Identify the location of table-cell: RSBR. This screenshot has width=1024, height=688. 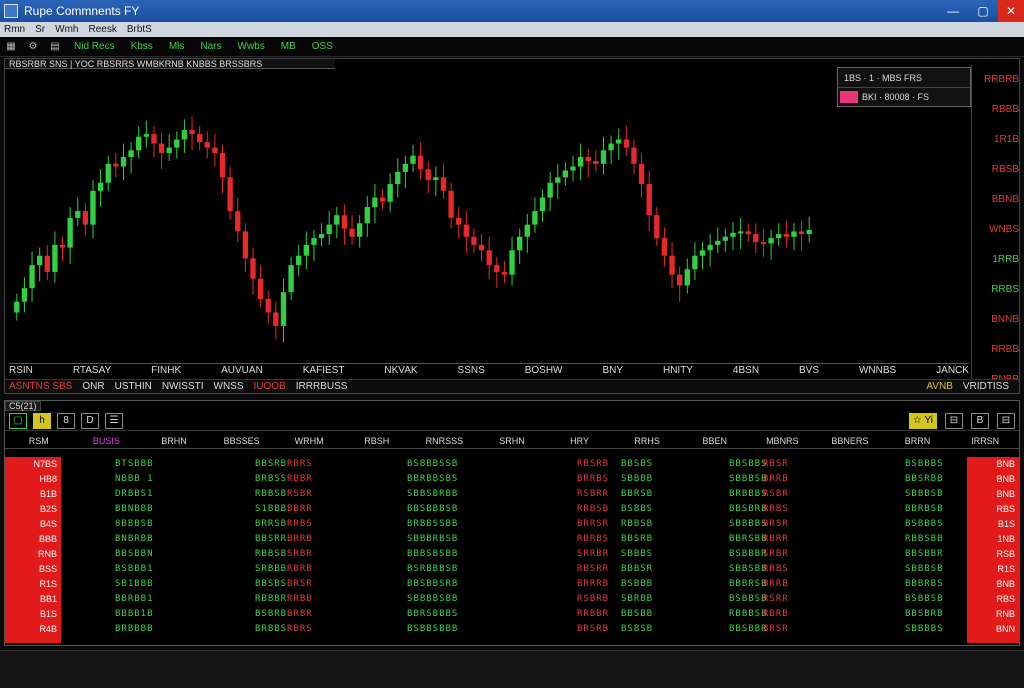
(300, 494).